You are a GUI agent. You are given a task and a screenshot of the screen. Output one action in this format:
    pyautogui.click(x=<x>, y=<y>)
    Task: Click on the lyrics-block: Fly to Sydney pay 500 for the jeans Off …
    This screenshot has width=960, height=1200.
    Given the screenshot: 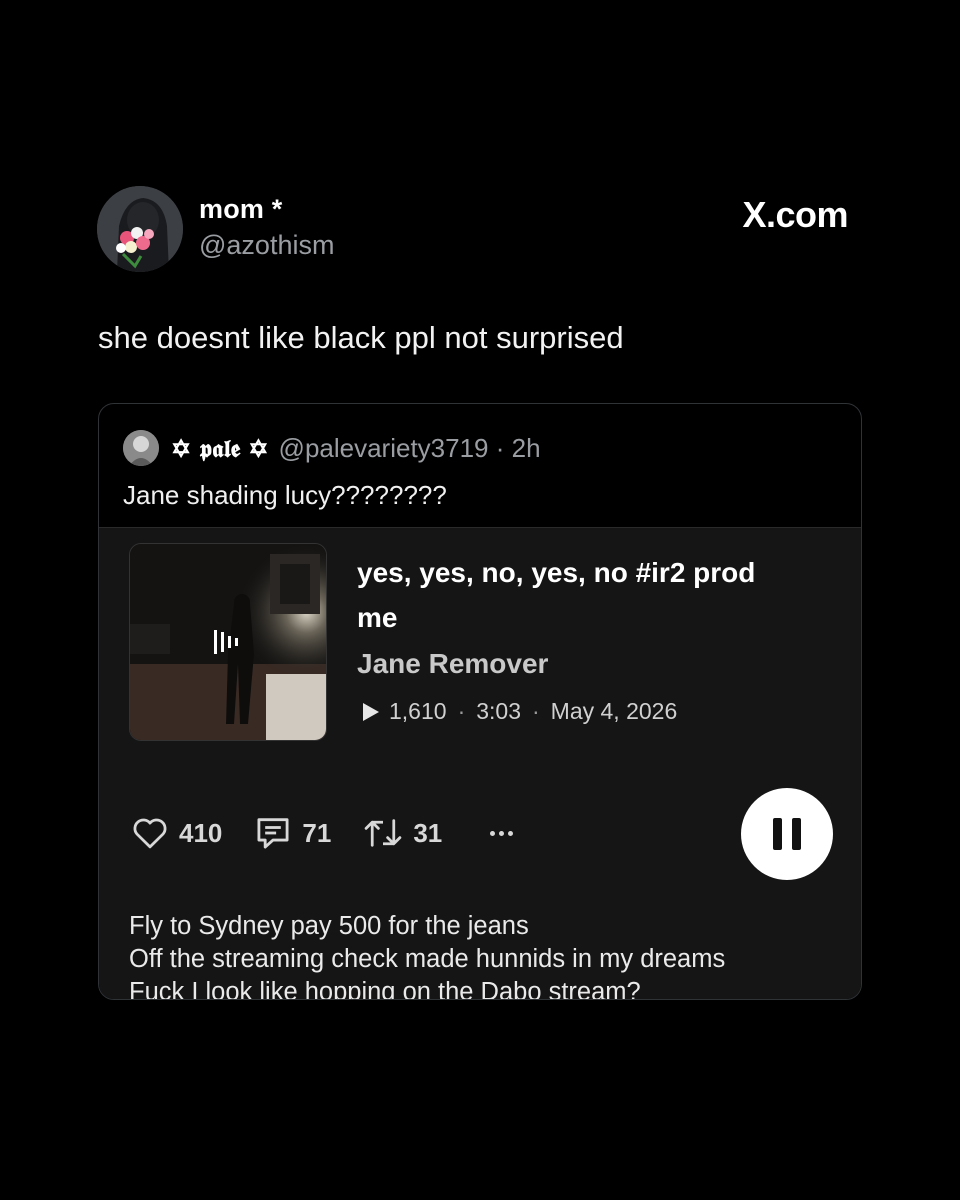 What is the action you would take?
    pyautogui.click(x=427, y=955)
    